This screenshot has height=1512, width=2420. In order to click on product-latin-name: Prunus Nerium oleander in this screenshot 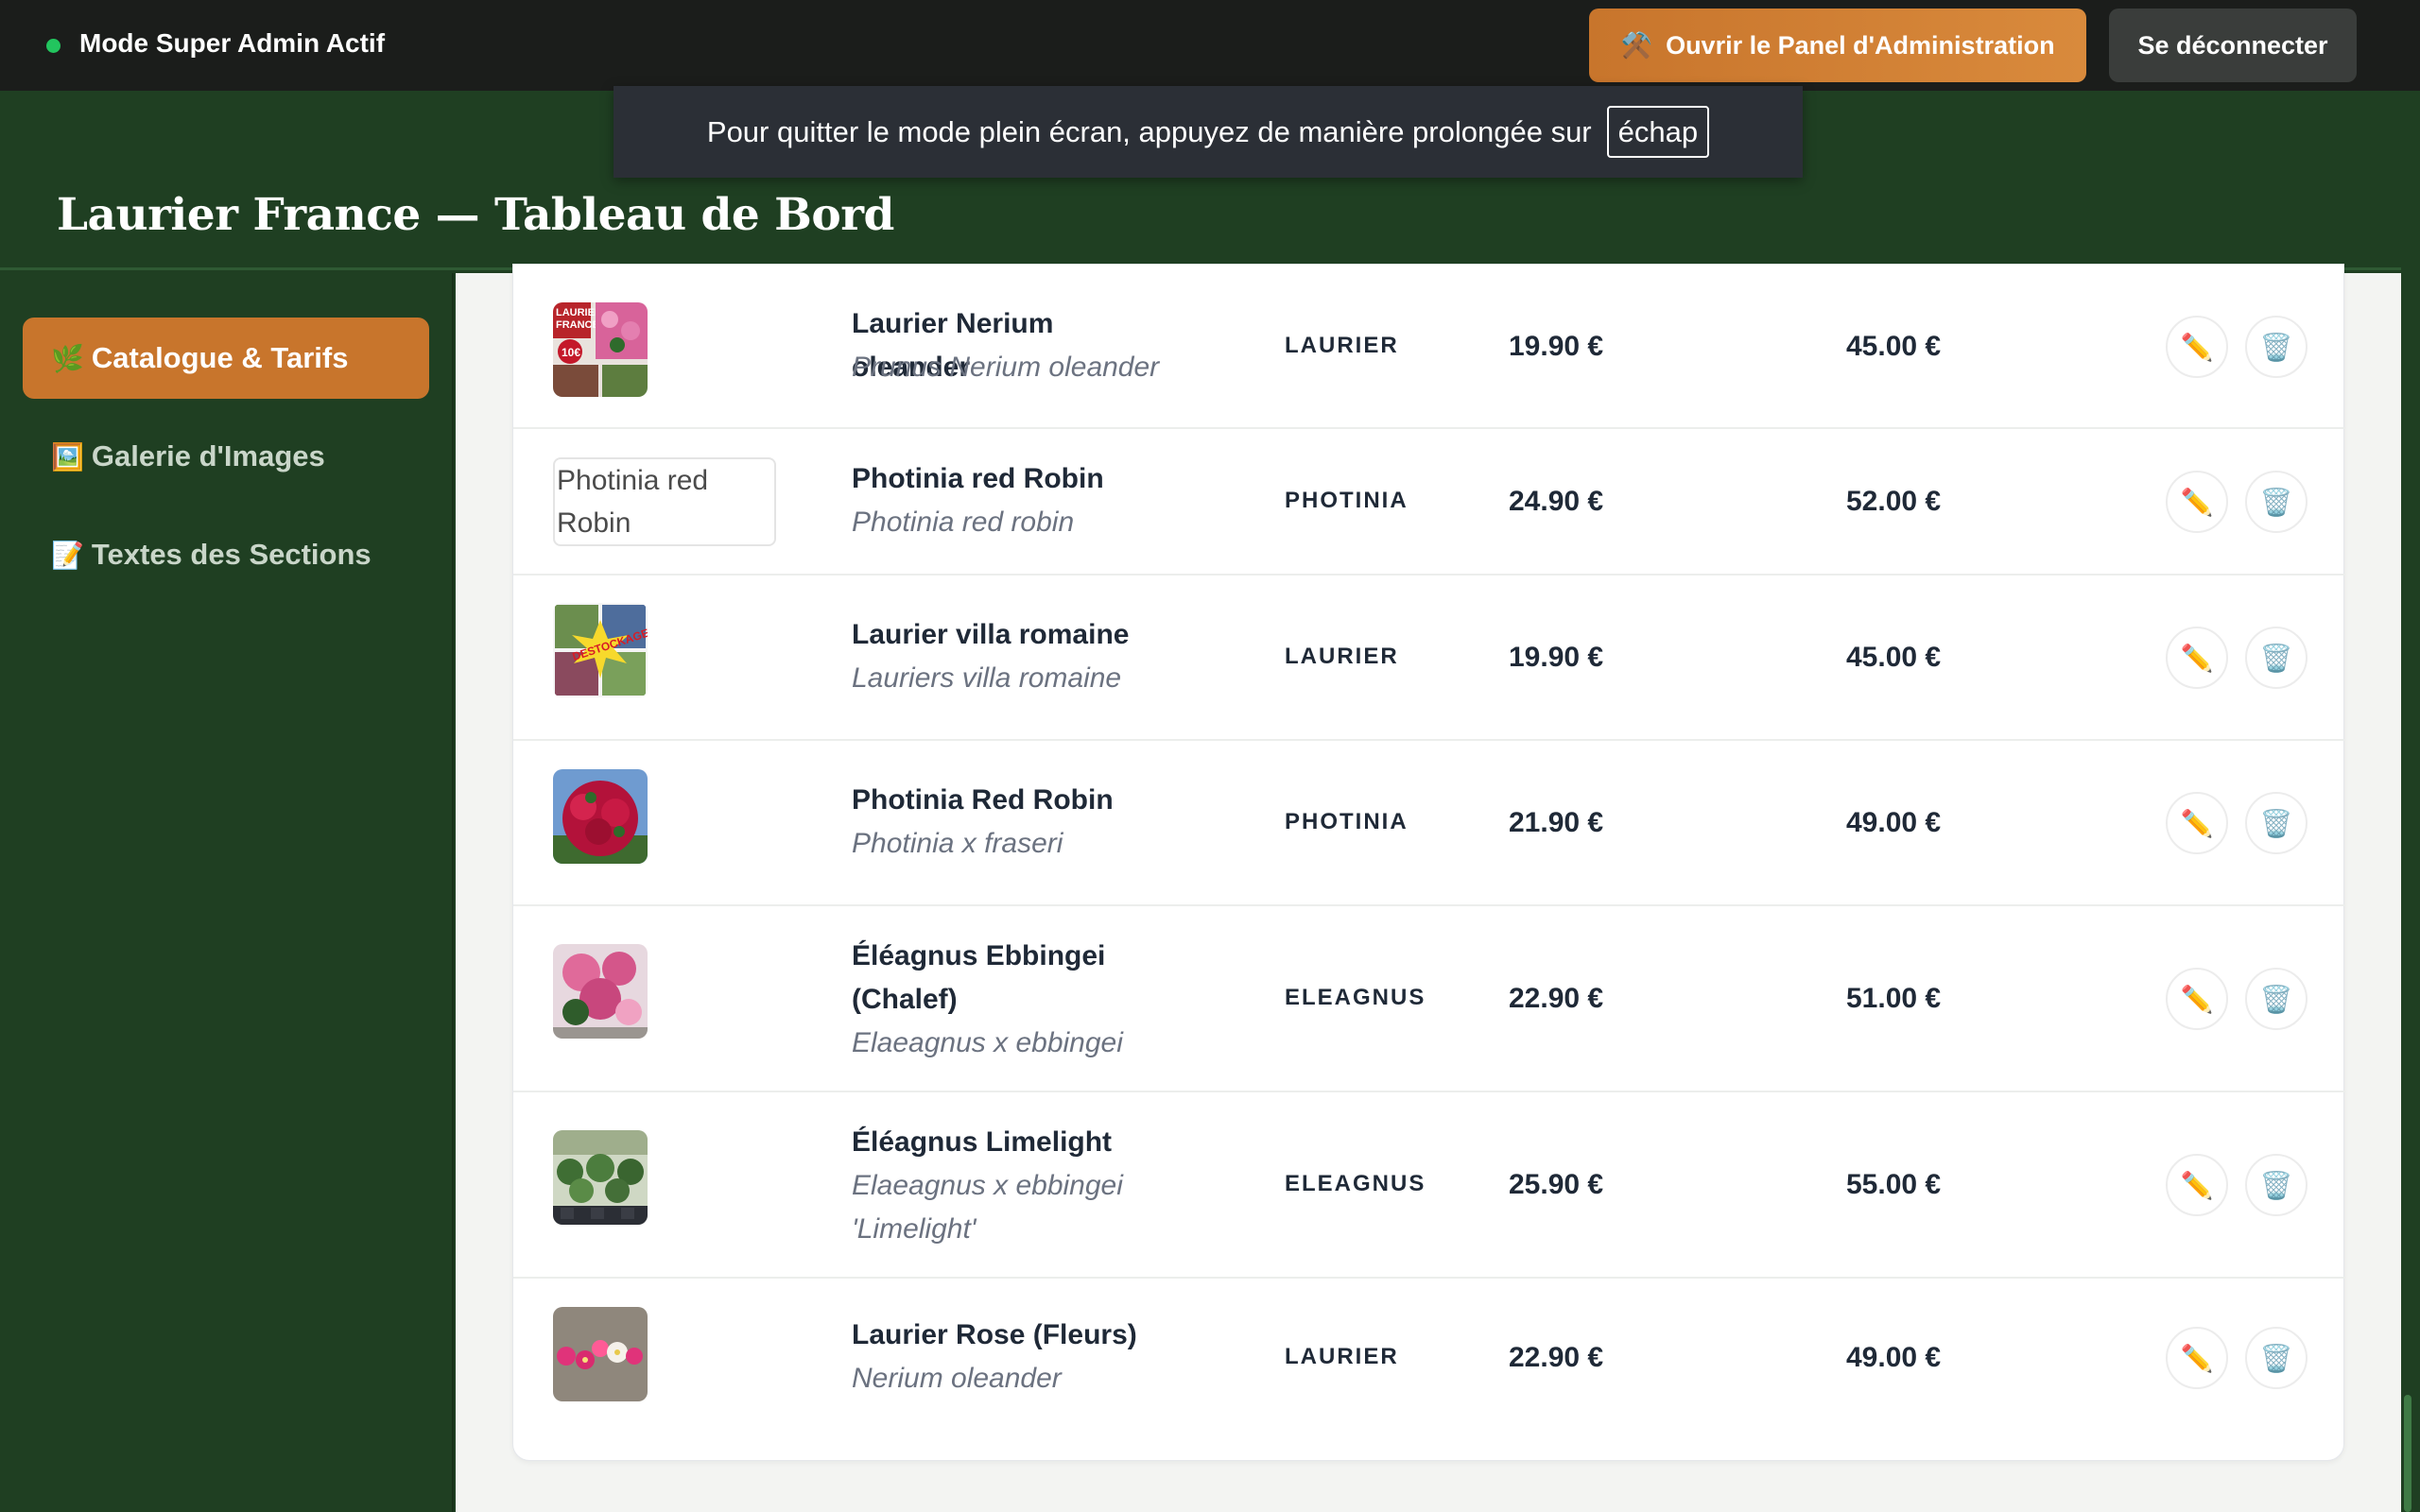, I will do `click(1006, 367)`.